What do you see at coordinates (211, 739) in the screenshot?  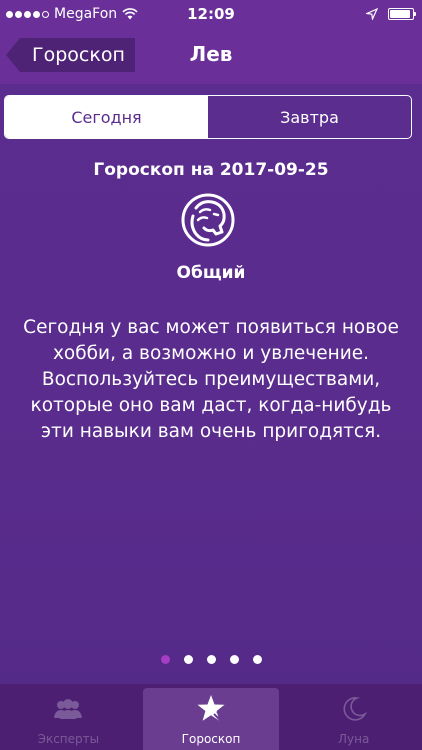 I see `tab-horoscope-label: Гороскоп` at bounding box center [211, 739].